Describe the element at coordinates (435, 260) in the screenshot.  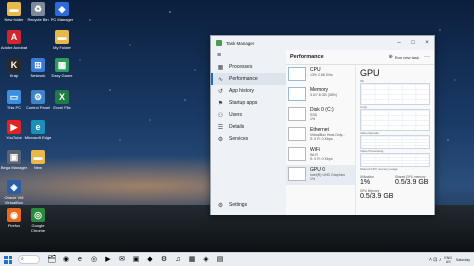
I see `tray-icons: ˄ ⊡ ♪` at that location.